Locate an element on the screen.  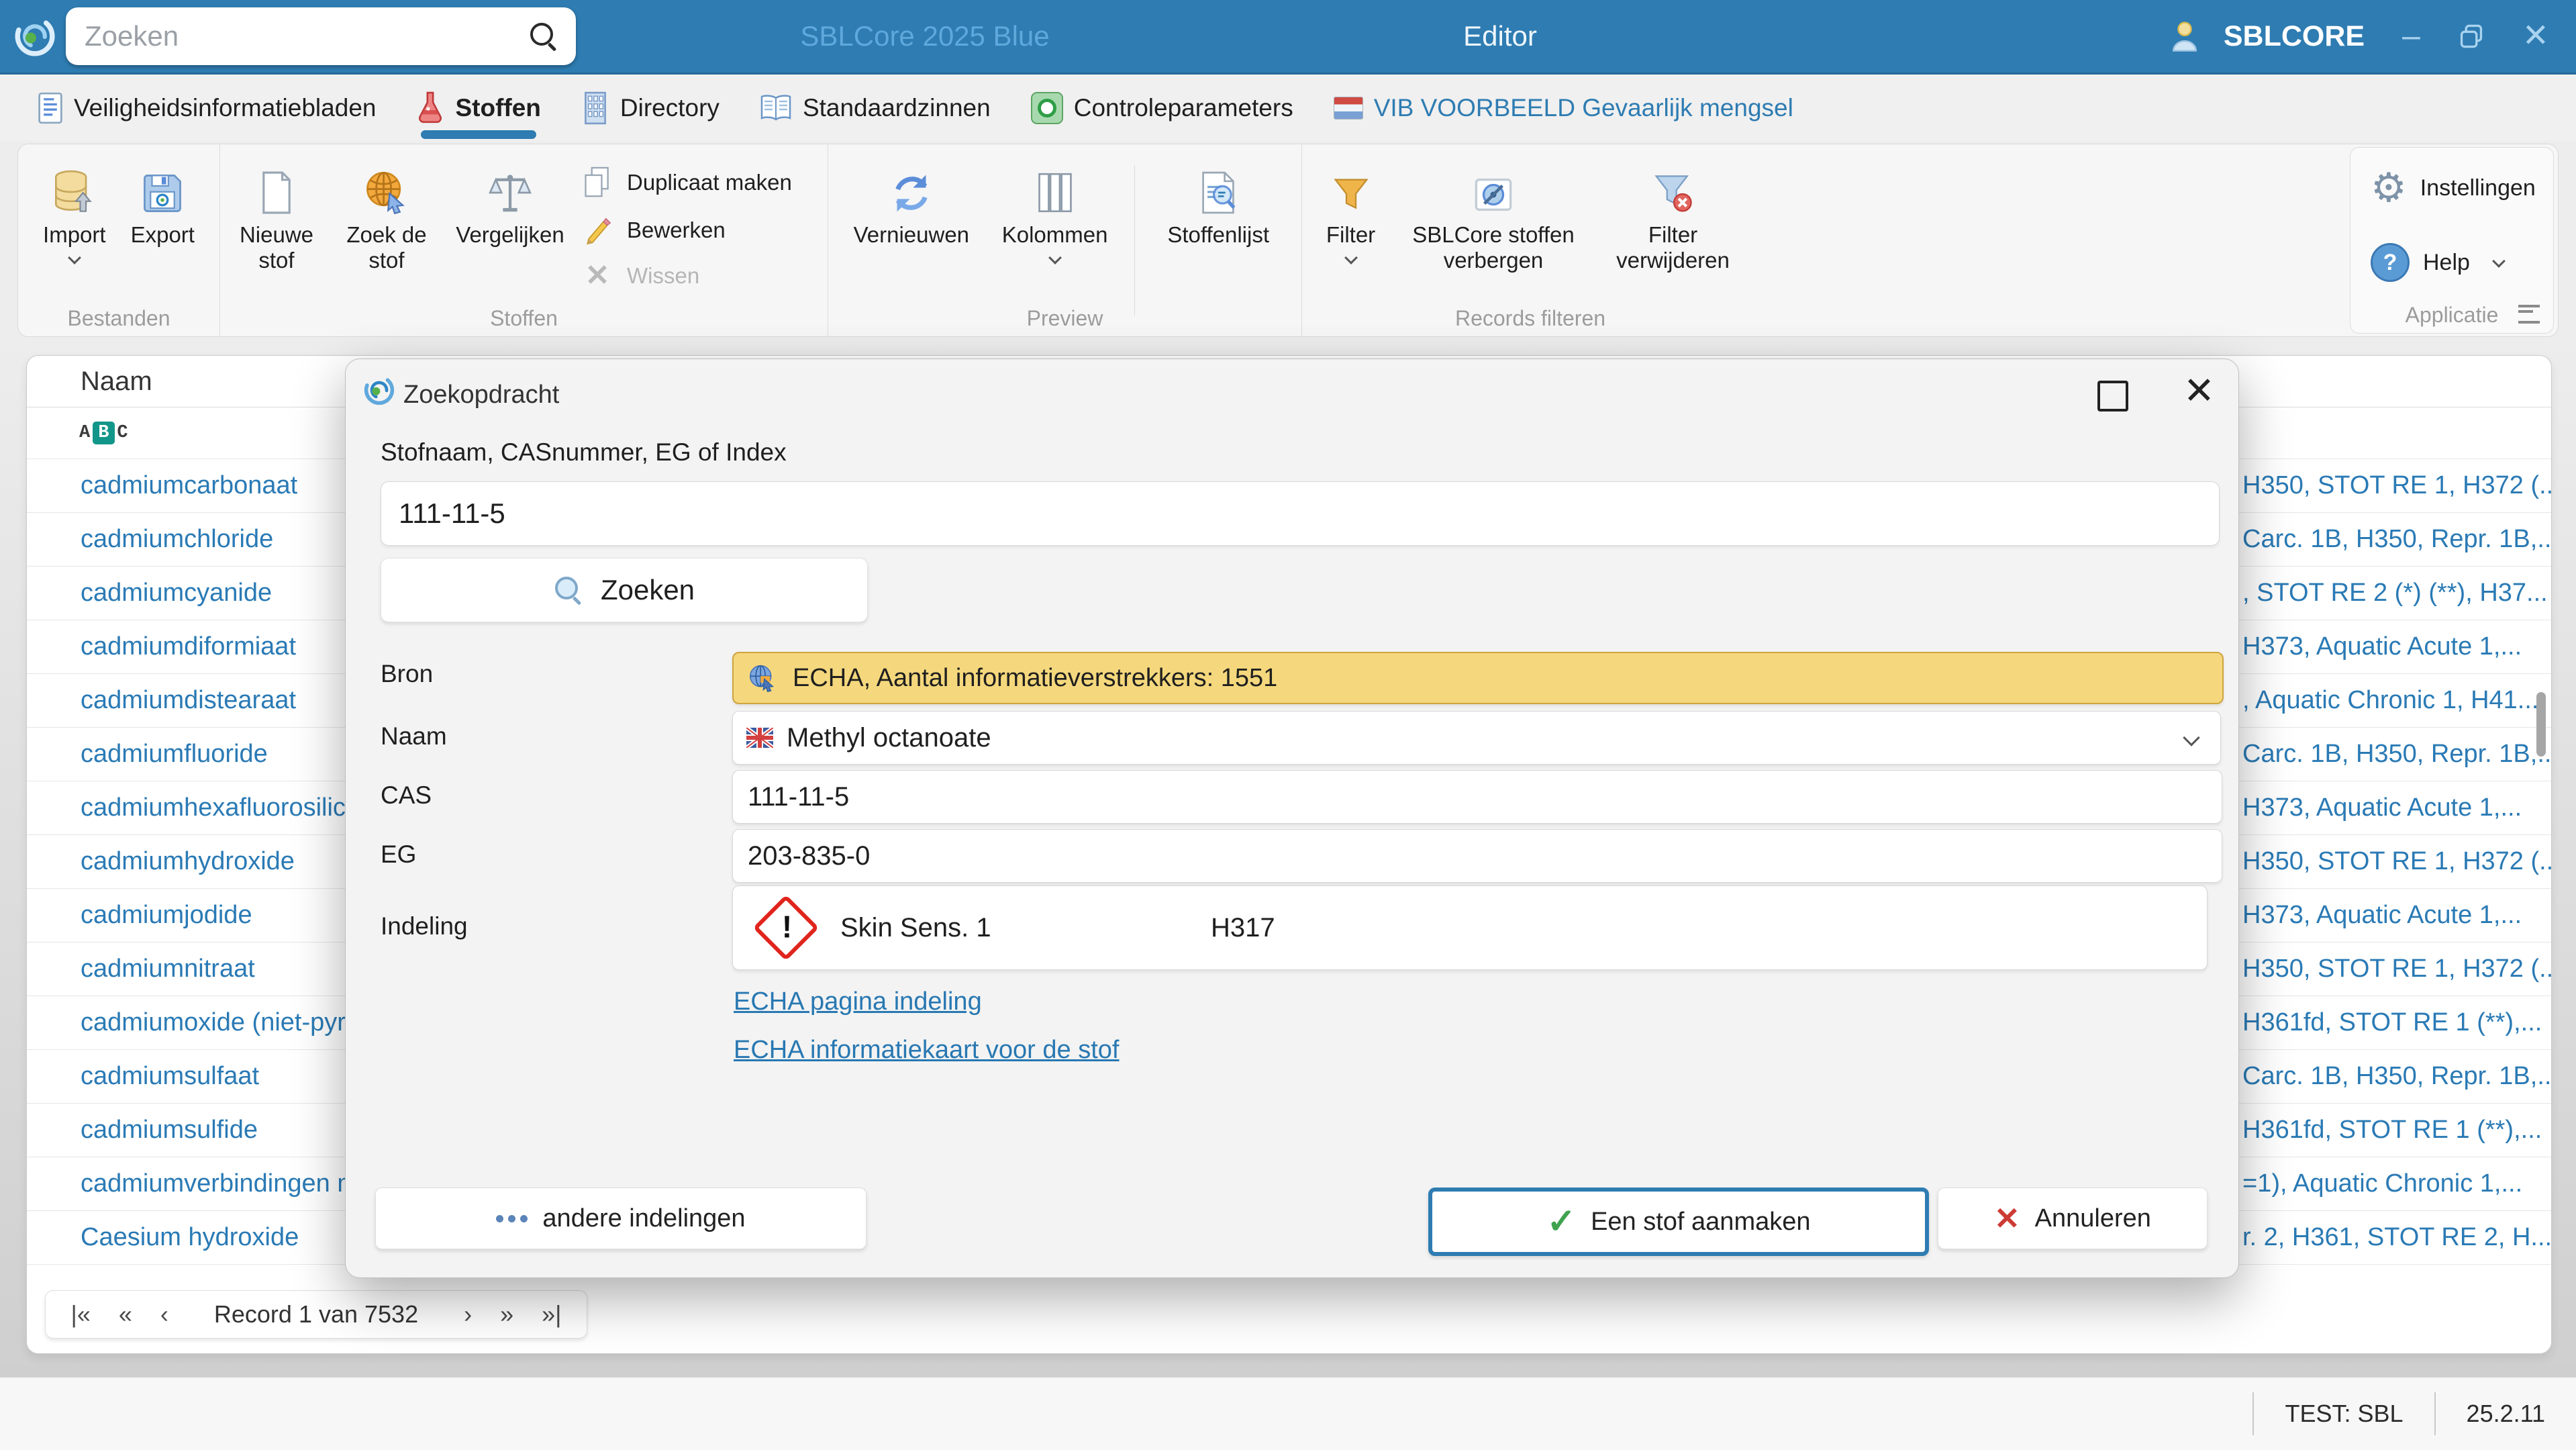
gear-icon: ⚙ is located at coordinates (2389, 187).